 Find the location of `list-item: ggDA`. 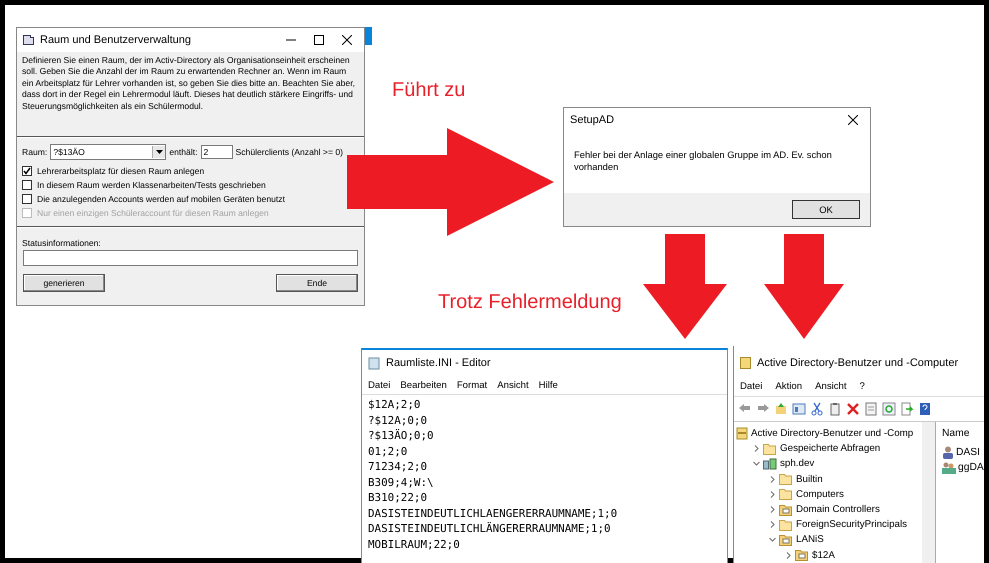

list-item: ggDA is located at coordinates (963, 467).